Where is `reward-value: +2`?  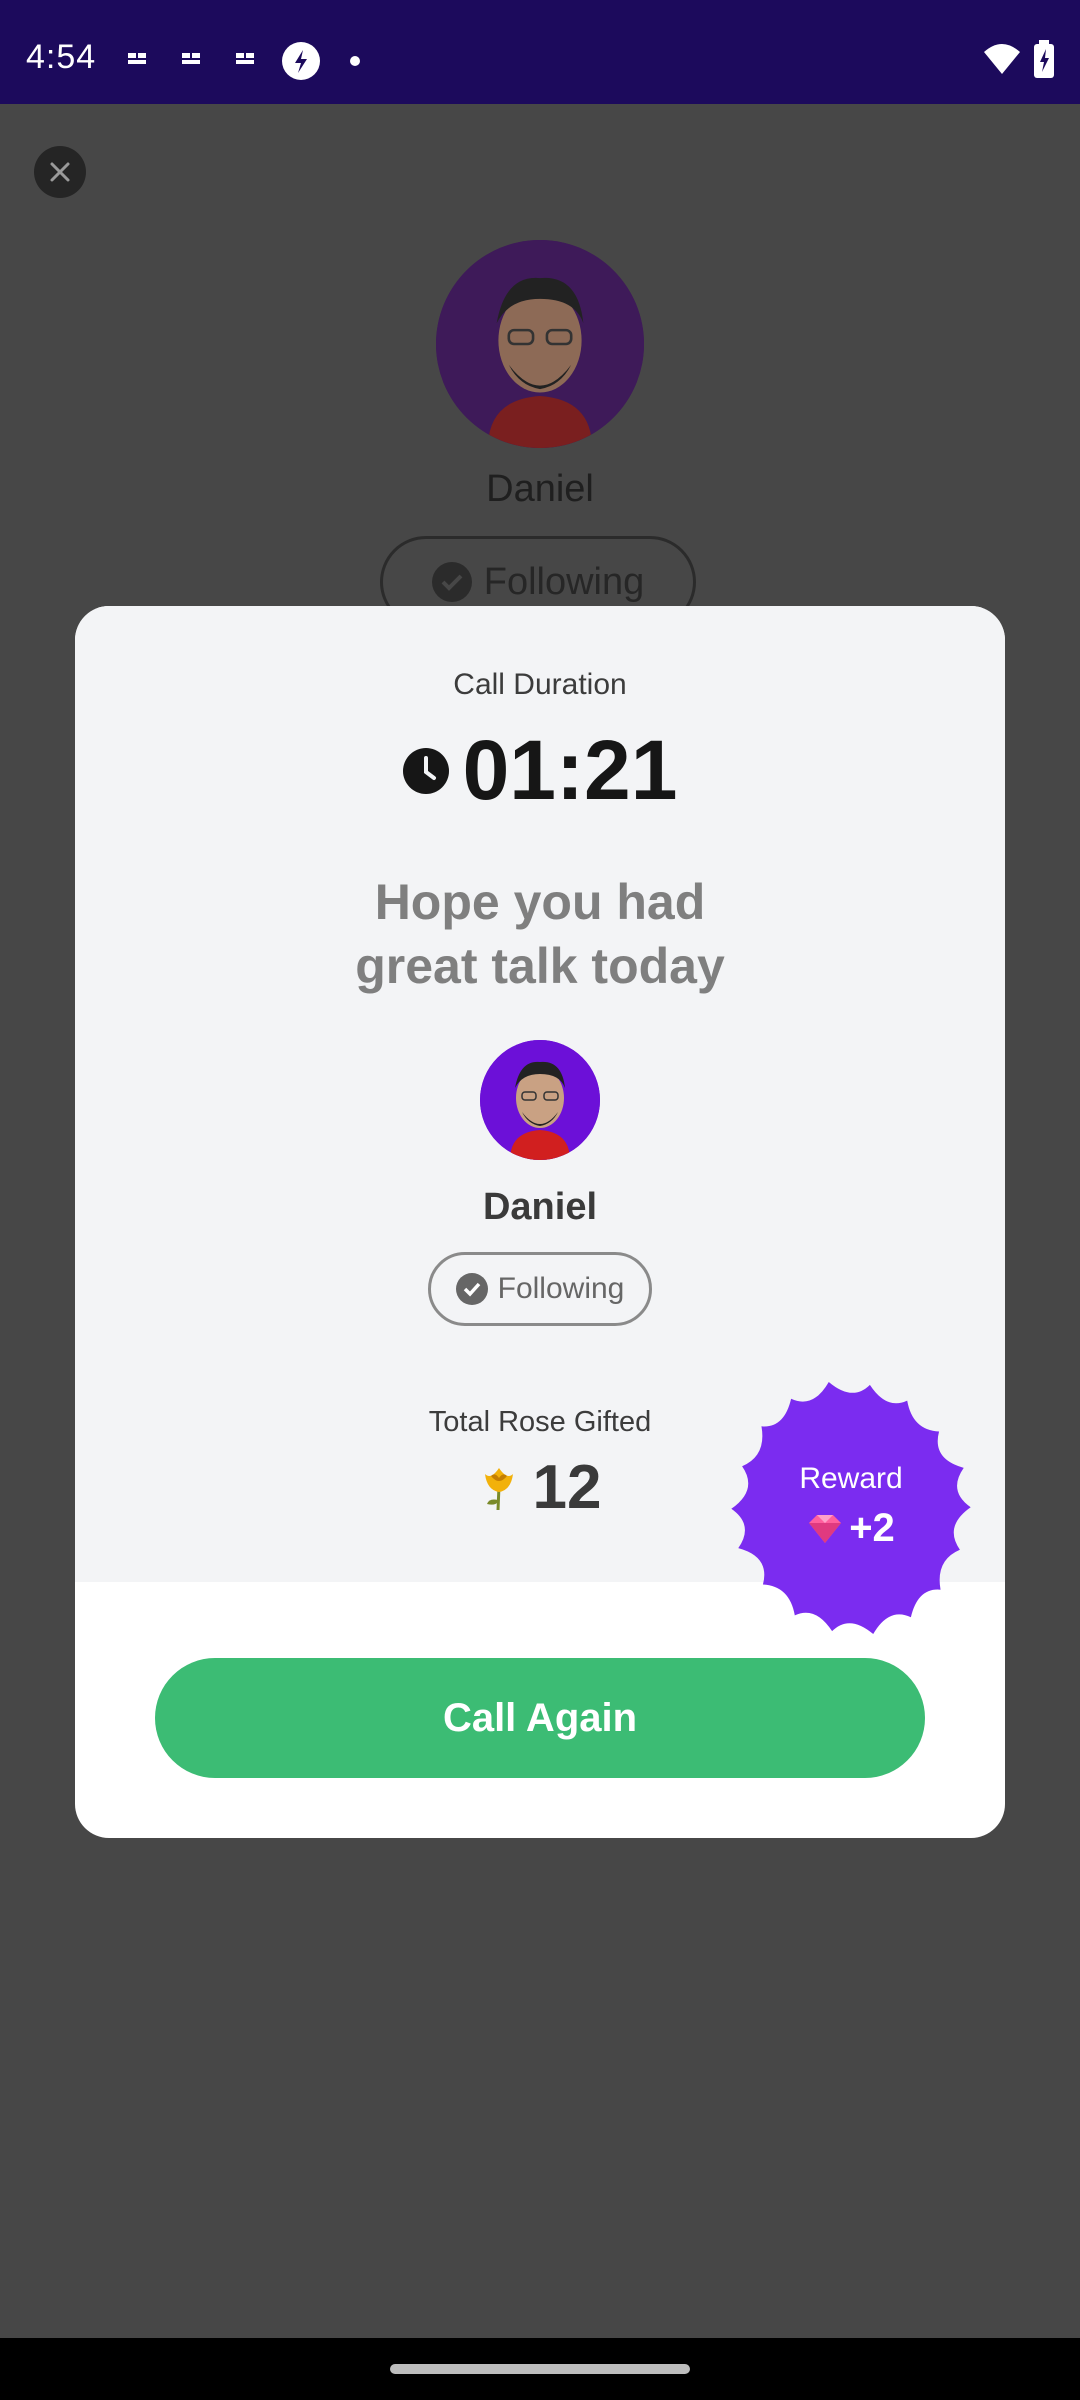
reward-value: +2 is located at coordinates (872, 1528).